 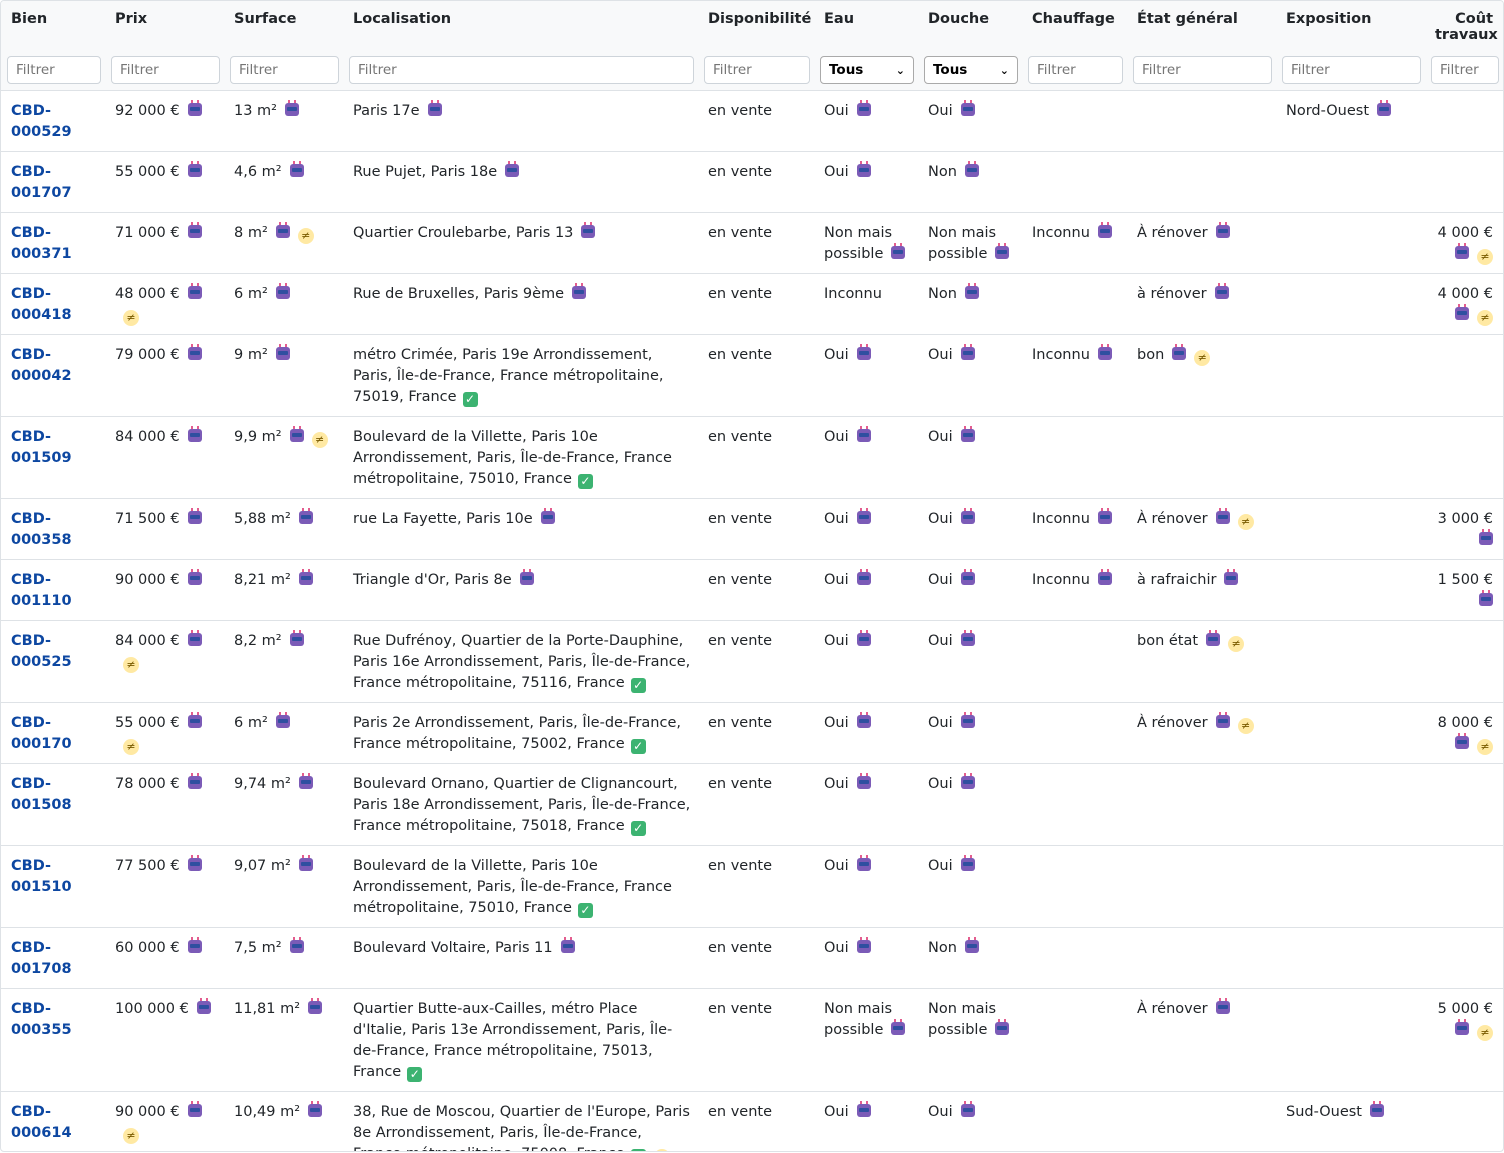 I want to click on property-id-link: CBD- 000358, so click(x=41, y=529).